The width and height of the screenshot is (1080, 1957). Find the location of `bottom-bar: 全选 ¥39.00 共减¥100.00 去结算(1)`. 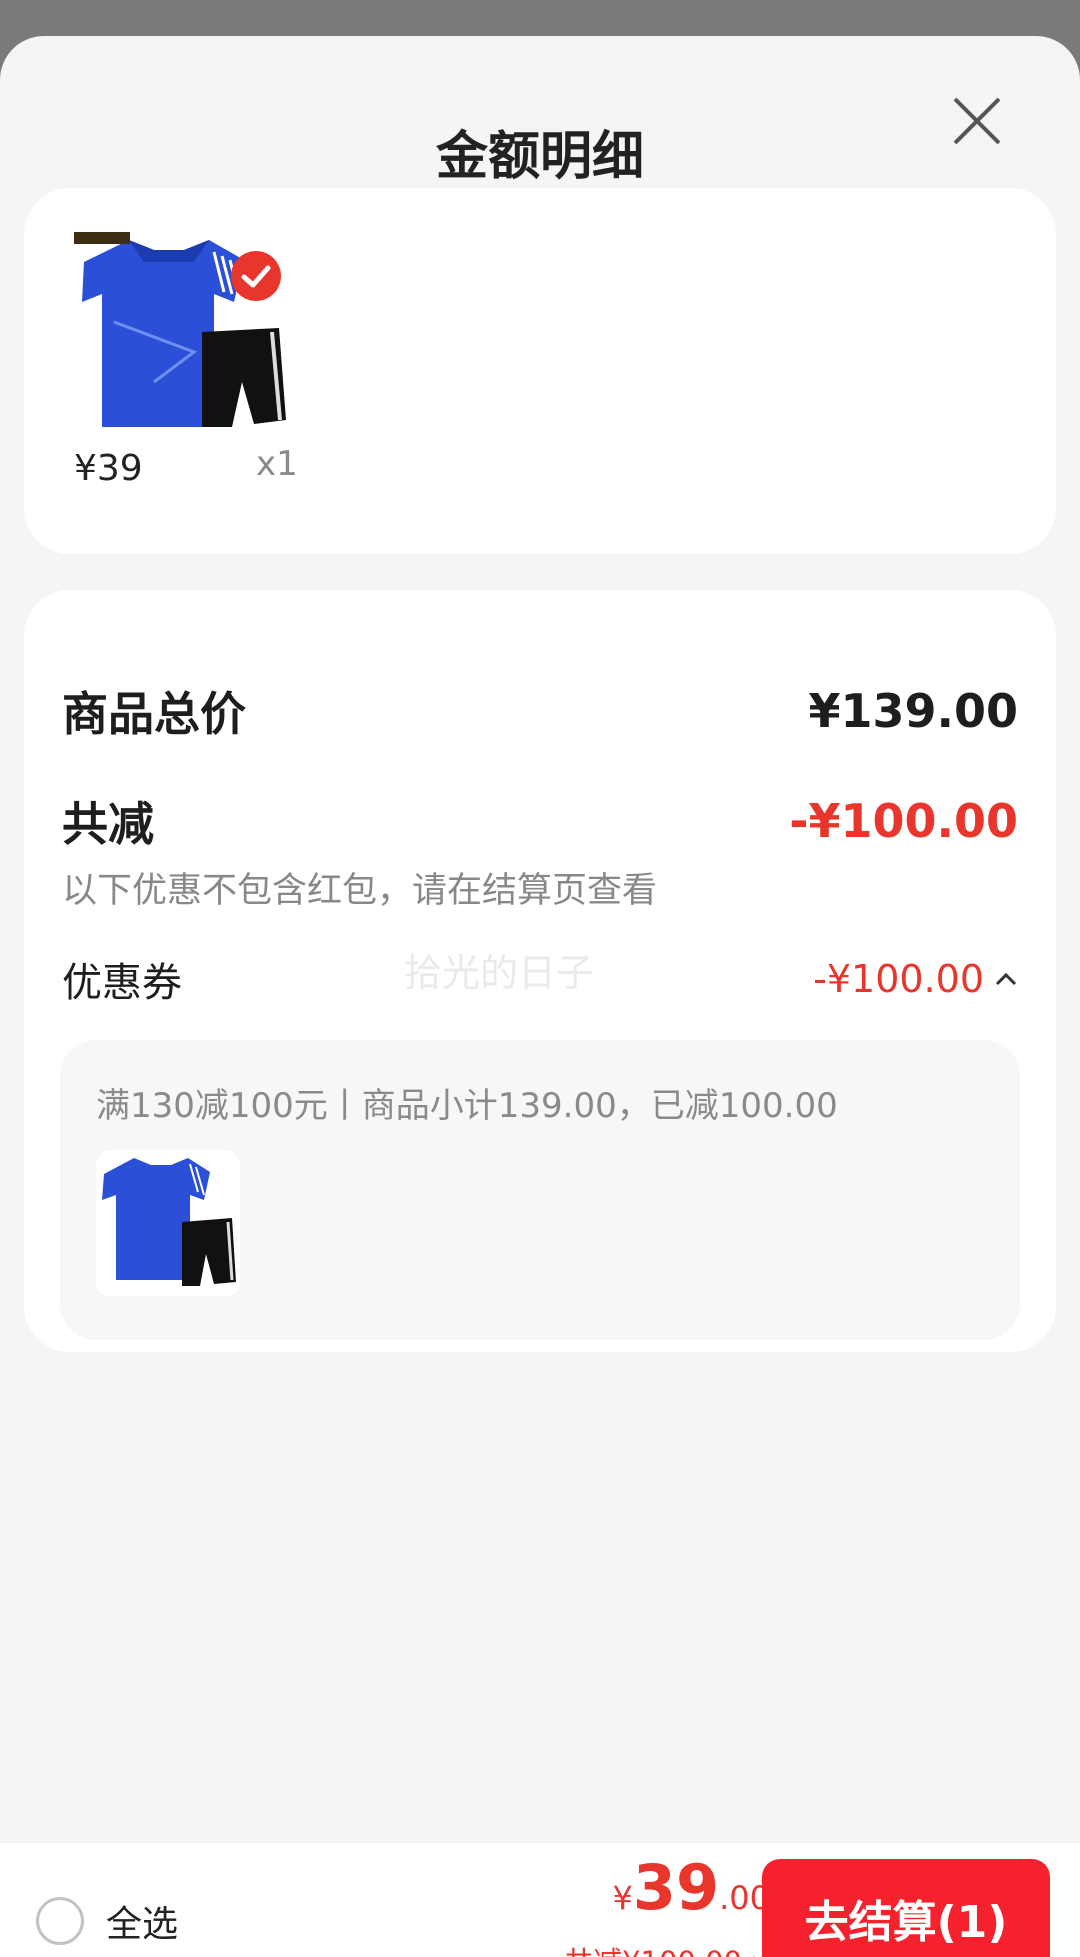

bottom-bar: 全选 ¥39.00 共减¥100.00 去结算(1) is located at coordinates (540, 1899).